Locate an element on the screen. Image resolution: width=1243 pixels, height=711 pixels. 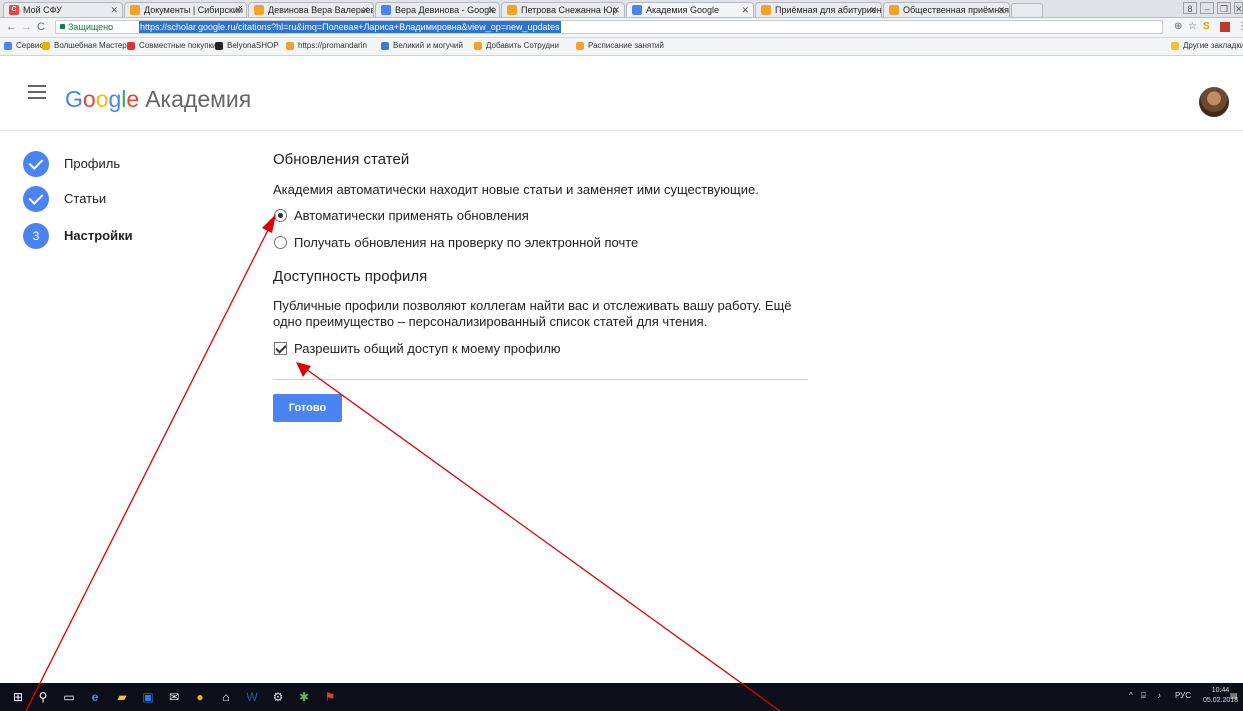
user-profile-icon: 8 is located at coordinates (1190, 8).